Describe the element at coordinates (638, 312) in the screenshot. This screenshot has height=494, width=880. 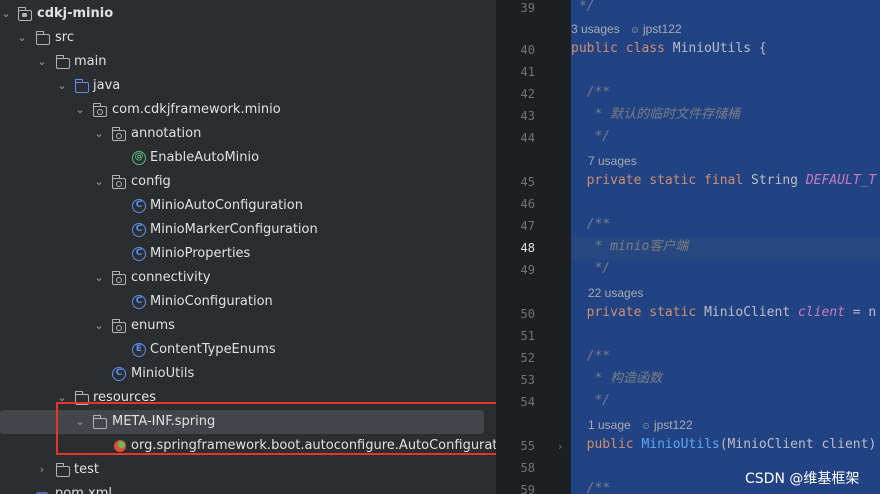
I see `code-keyword: private static` at that location.